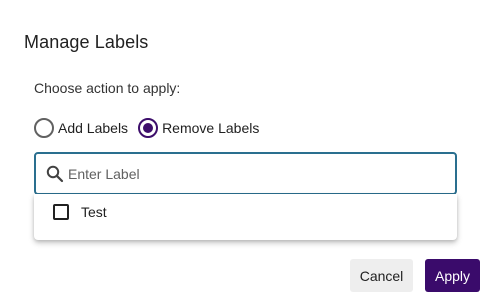  Describe the element at coordinates (61, 212) in the screenshot. I see `label-option-checkbox` at that location.